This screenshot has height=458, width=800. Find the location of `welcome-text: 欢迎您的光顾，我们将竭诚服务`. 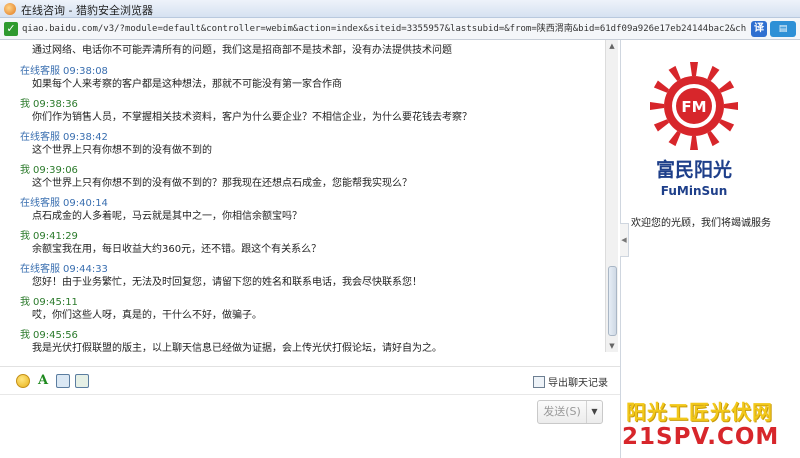

welcome-text: 欢迎您的光顾，我们将竭诚服务 is located at coordinates (701, 223).